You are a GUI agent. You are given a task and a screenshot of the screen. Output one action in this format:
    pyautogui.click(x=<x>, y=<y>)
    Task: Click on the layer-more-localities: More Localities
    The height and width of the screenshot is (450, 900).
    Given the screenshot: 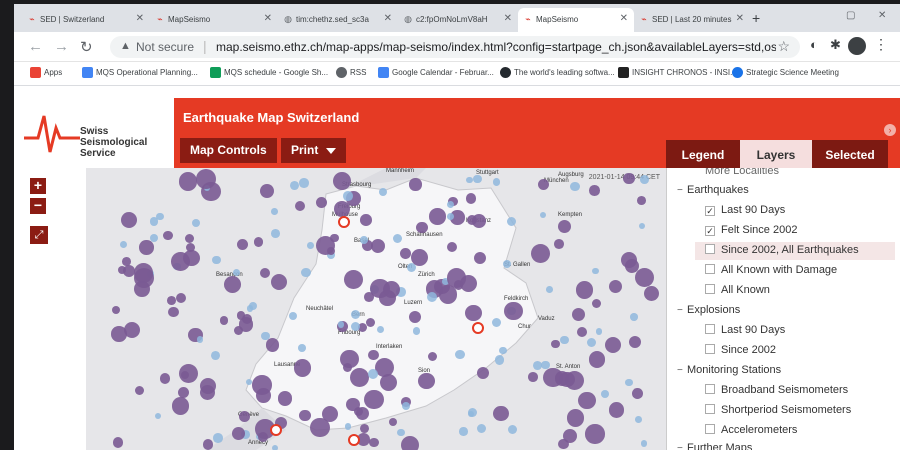 What is the action you would take?
    pyautogui.click(x=742, y=172)
    